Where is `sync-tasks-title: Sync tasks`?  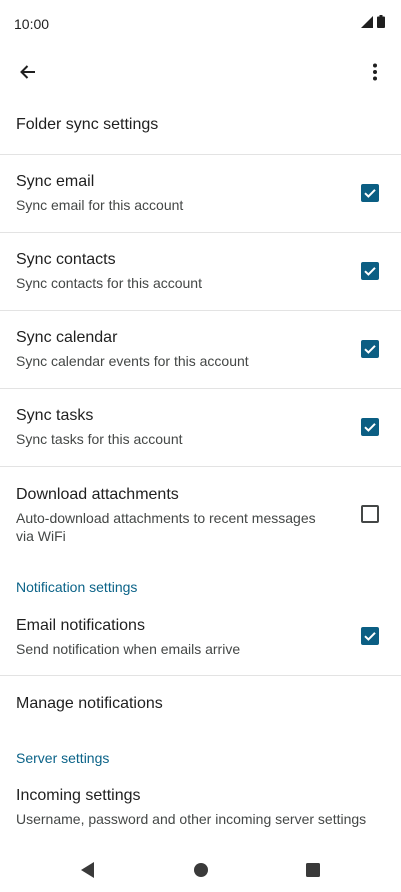 sync-tasks-title: Sync tasks is located at coordinates (55, 415).